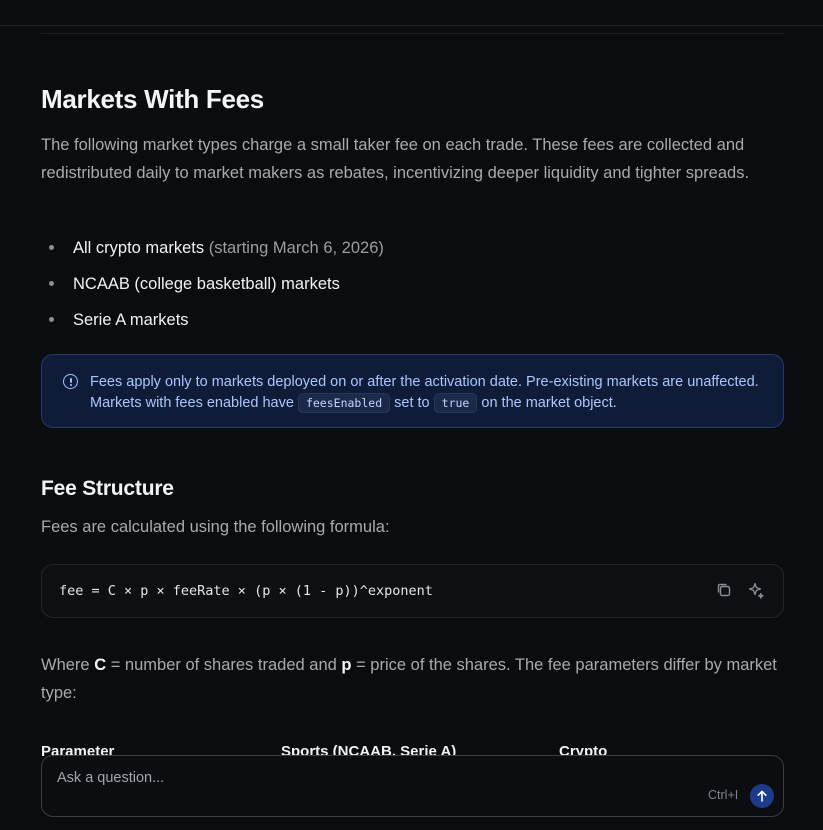 This screenshot has height=830, width=823. Describe the element at coordinates (107, 488) in the screenshot. I see `section-title-fee-structure: Fee Structure` at that location.